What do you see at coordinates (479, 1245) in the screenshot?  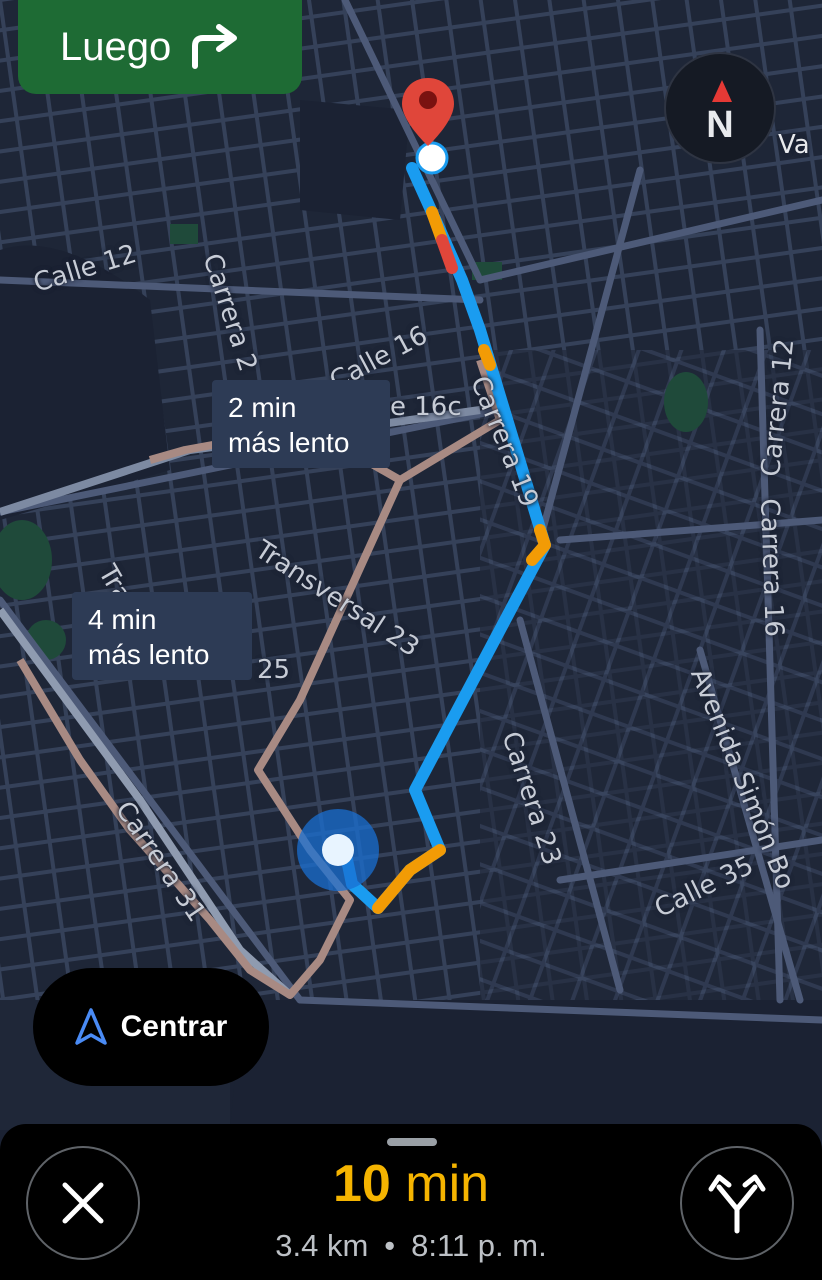 I see `arrival-time: 8:11 p. m.` at bounding box center [479, 1245].